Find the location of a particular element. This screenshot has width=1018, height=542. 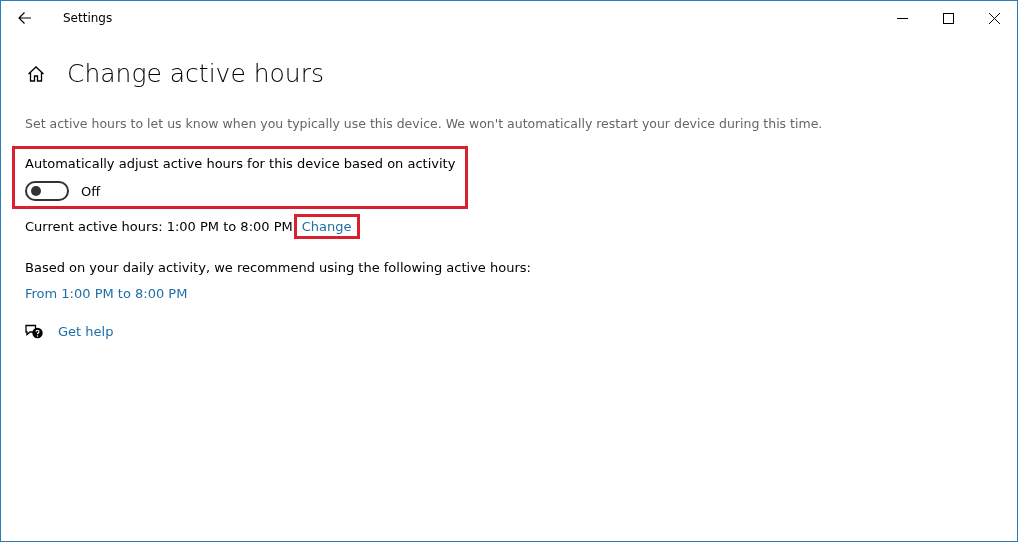

minimize-icon is located at coordinates (902, 18).